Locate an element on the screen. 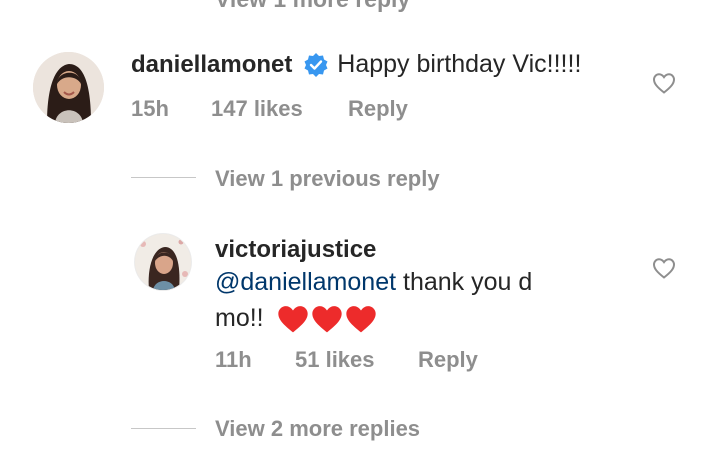 The width and height of the screenshot is (717, 468). verified-badge-icon is located at coordinates (316, 67).